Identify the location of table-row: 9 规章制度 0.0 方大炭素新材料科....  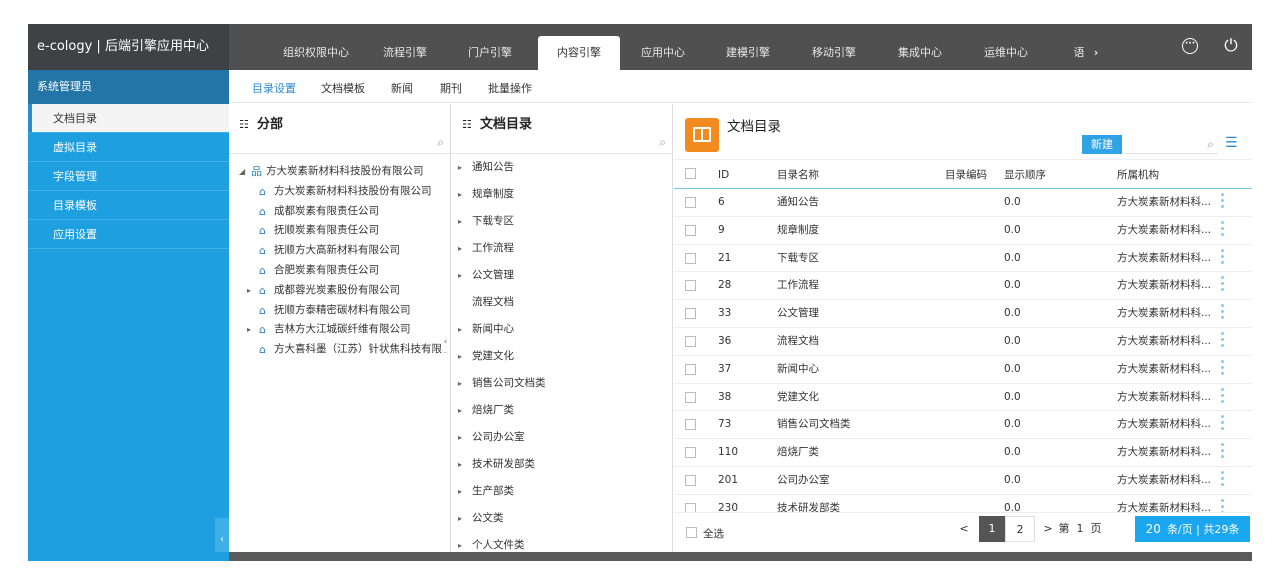
(963, 231).